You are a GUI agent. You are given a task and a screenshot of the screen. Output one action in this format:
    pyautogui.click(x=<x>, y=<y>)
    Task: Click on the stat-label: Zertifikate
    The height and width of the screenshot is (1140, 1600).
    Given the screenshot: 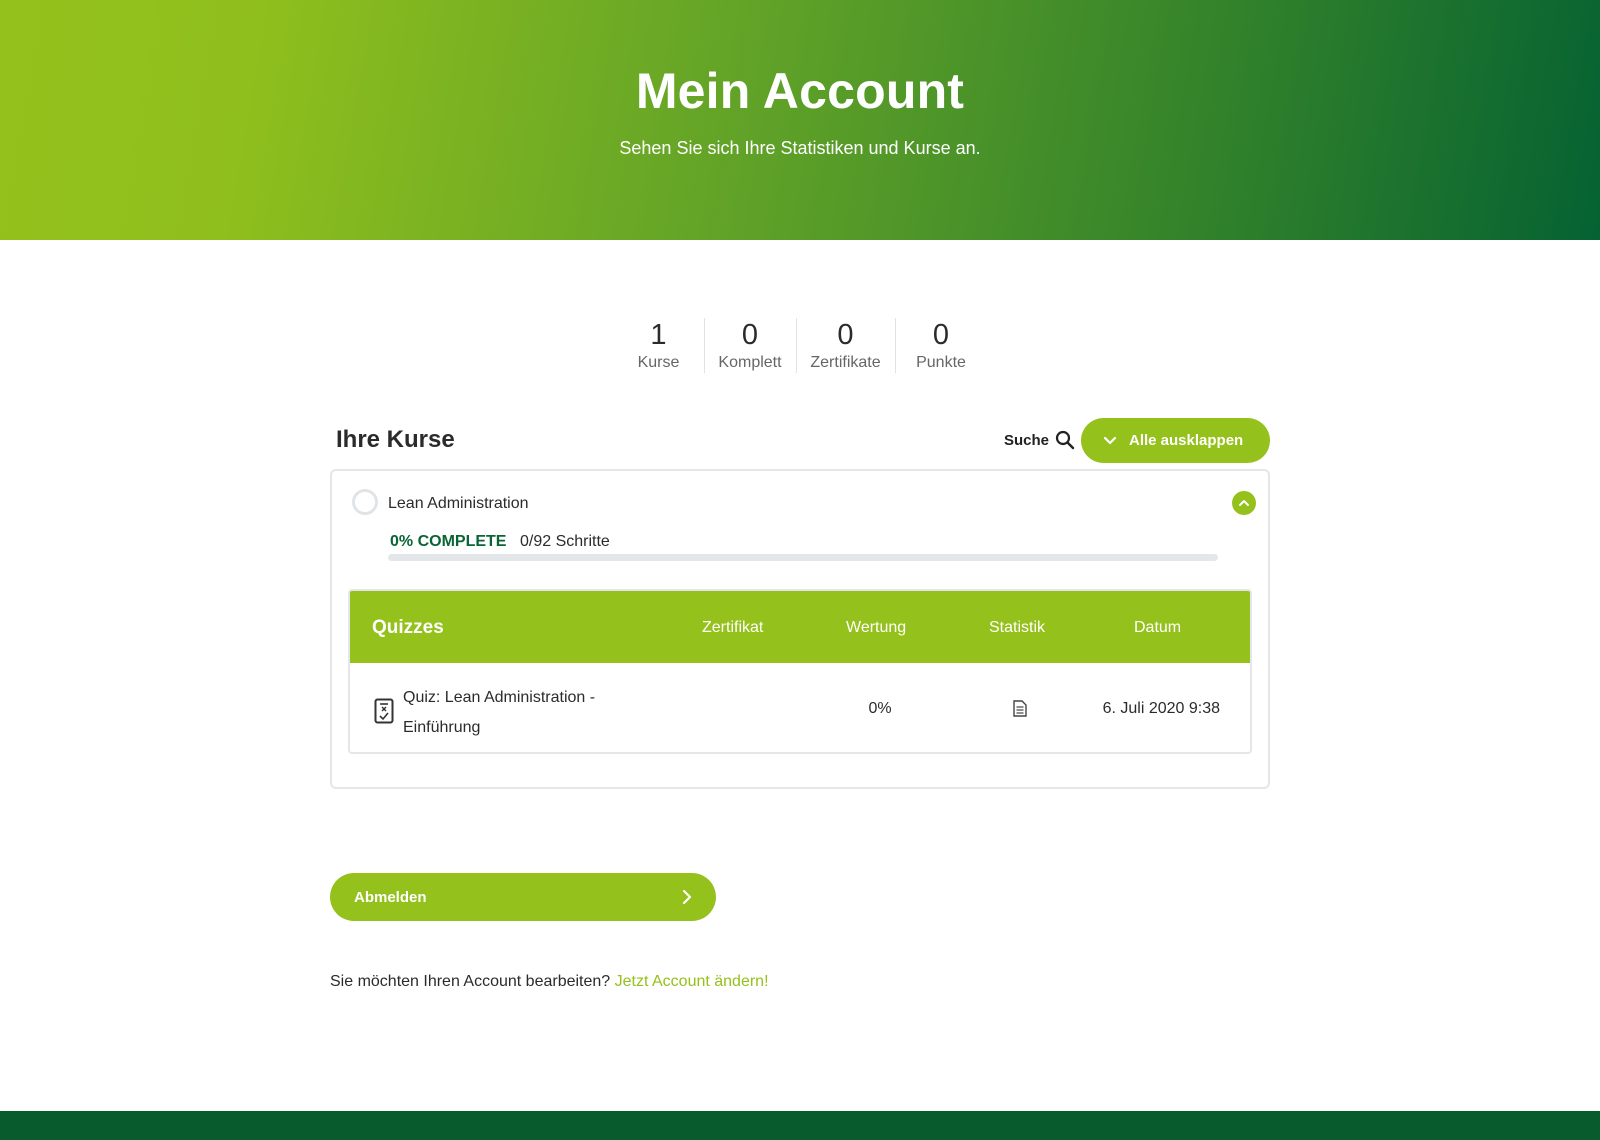 What is the action you would take?
    pyautogui.click(x=845, y=362)
    